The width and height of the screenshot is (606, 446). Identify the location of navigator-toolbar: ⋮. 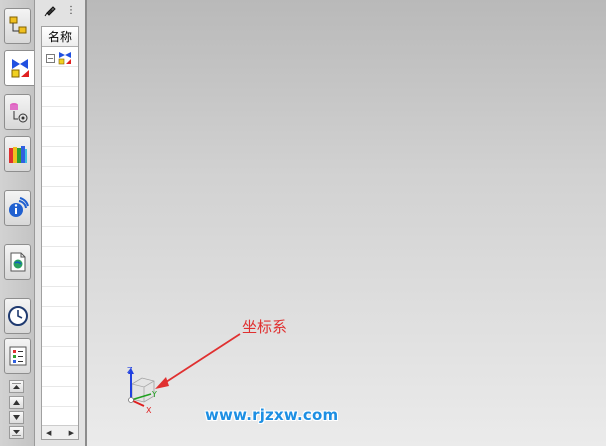
(60, 11).